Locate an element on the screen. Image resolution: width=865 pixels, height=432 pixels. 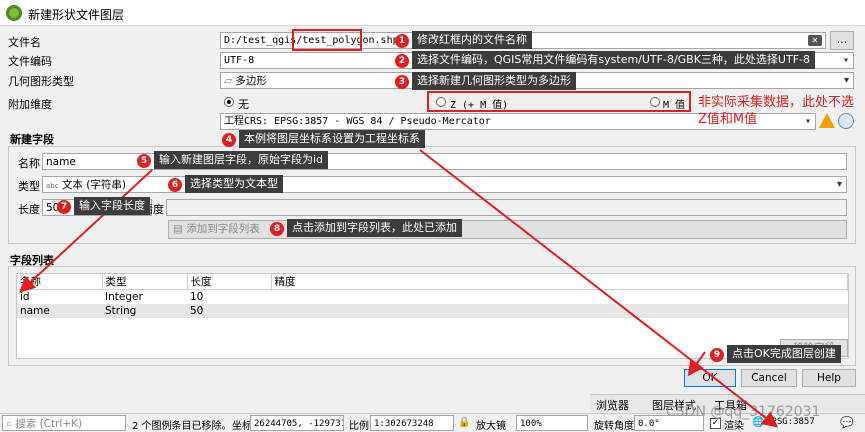
step-badge-4: 4 is located at coordinates (229, 140).